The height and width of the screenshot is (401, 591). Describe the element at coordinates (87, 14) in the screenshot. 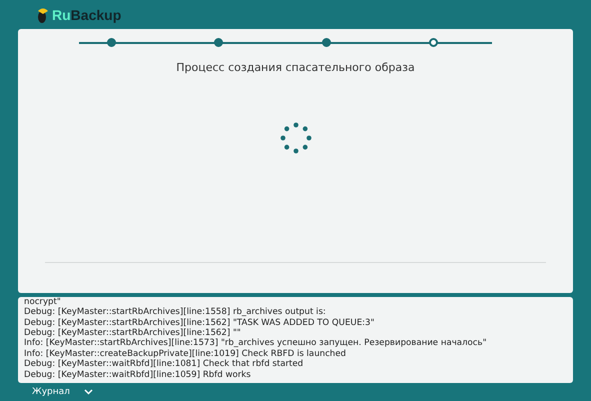

I see `app-logo: RuBackup` at that location.